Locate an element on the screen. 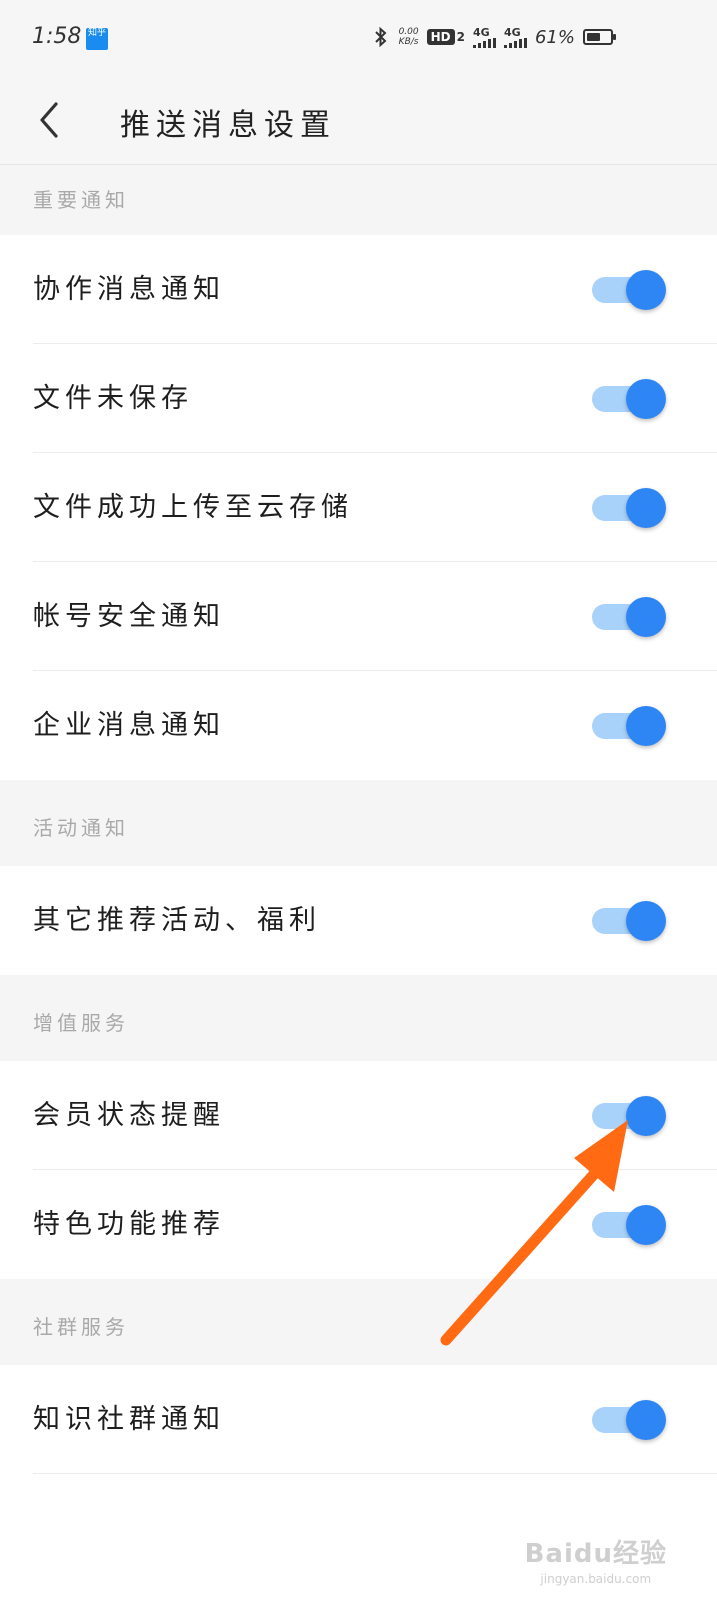  settings-row: 其它推荐活动、福利 is located at coordinates (358, 920).